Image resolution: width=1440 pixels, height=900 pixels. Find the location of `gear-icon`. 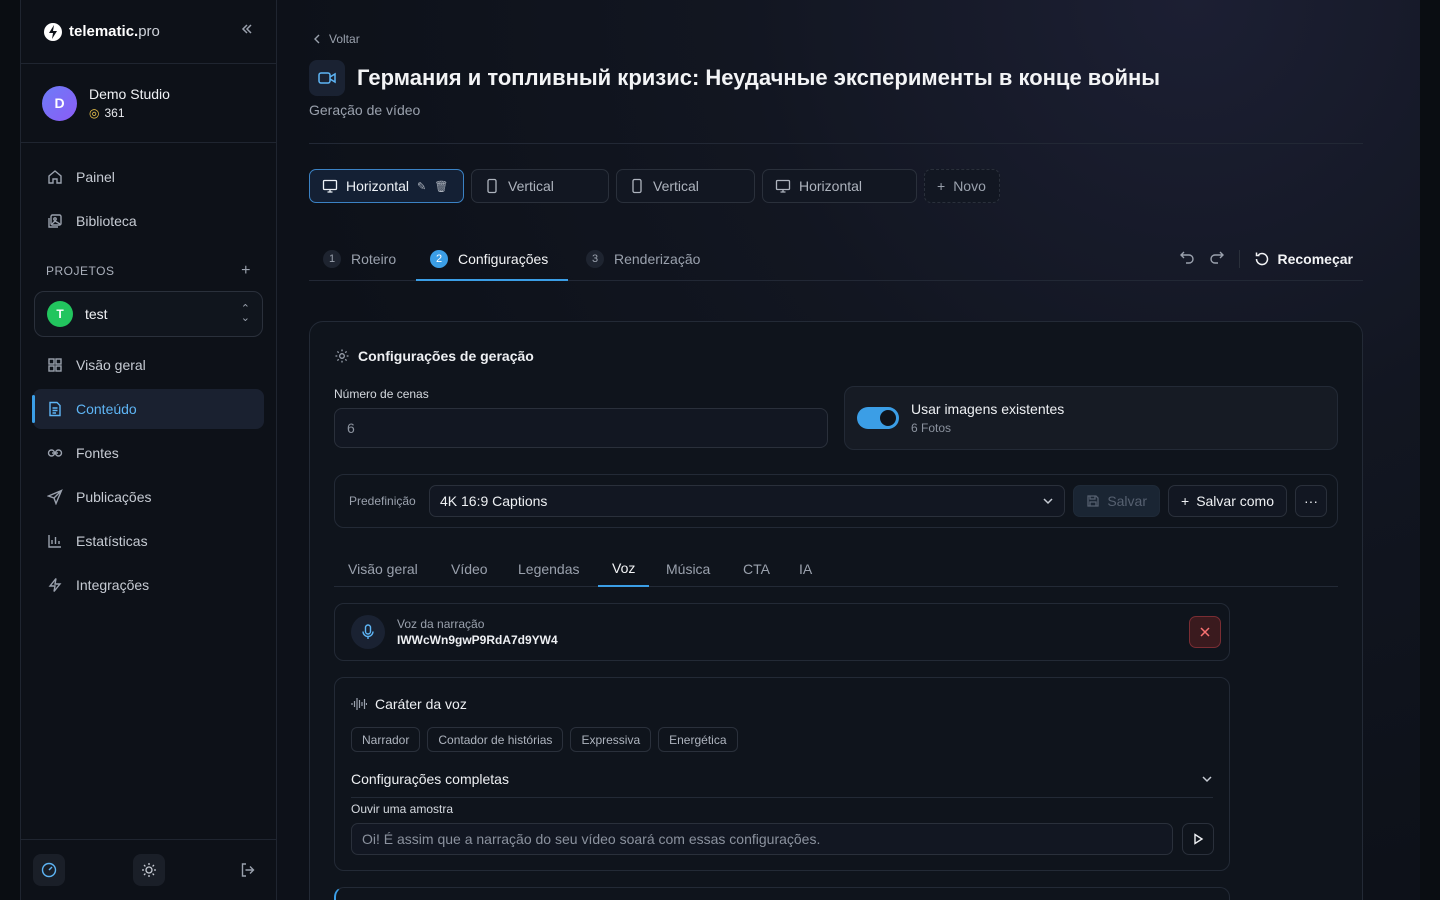

gear-icon is located at coordinates (342, 356).